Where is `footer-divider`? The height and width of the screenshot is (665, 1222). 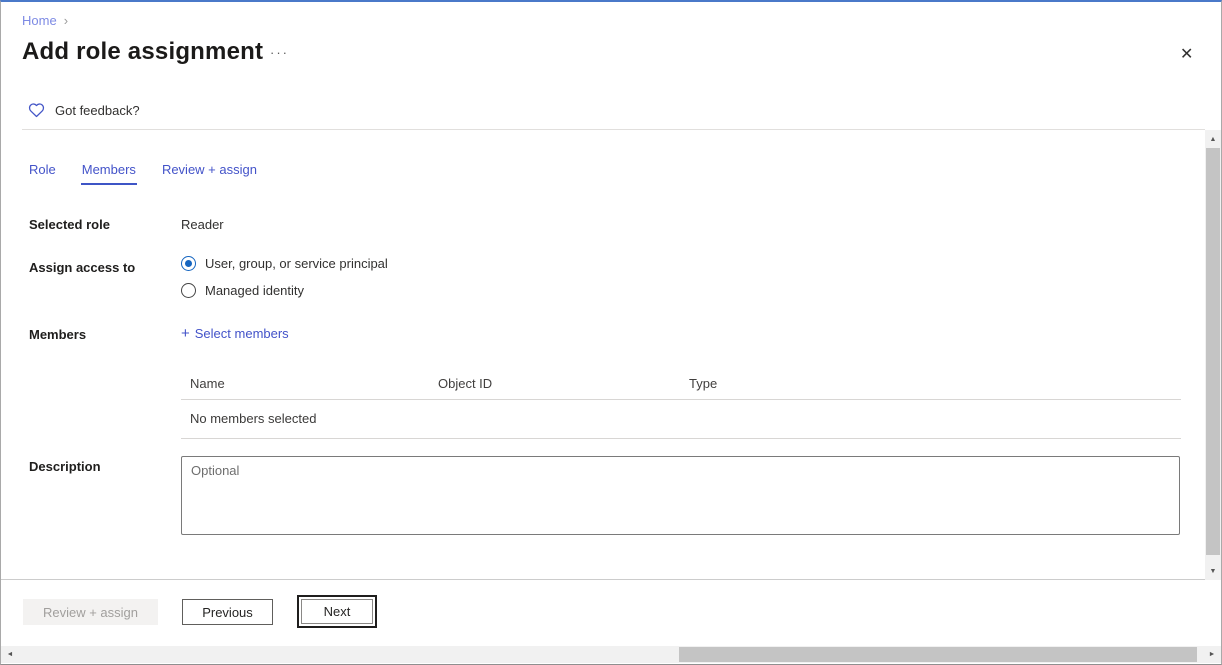 footer-divider is located at coordinates (611, 579).